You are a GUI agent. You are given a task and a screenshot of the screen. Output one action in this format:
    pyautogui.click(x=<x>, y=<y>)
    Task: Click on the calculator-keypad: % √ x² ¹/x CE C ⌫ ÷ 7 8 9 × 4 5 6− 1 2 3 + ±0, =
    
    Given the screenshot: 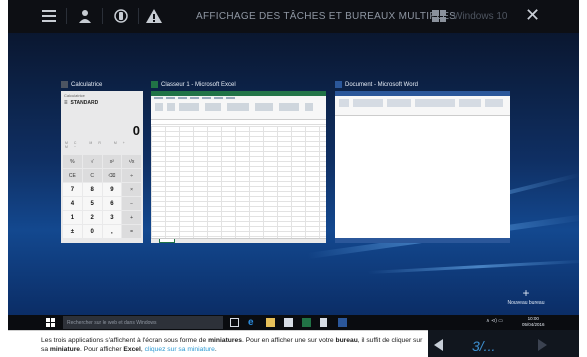 What is the action you would take?
    pyautogui.click(x=102, y=196)
    